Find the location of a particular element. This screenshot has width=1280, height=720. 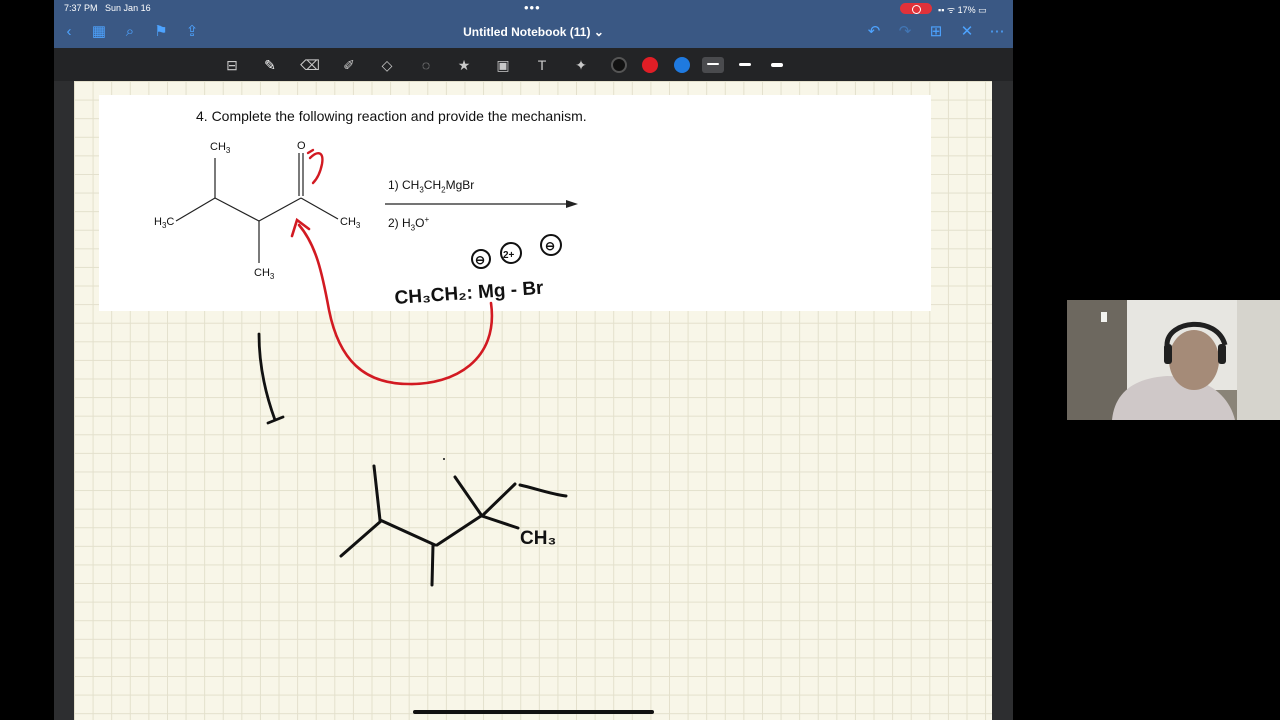

handwritten-product is located at coordinates (453, 525).